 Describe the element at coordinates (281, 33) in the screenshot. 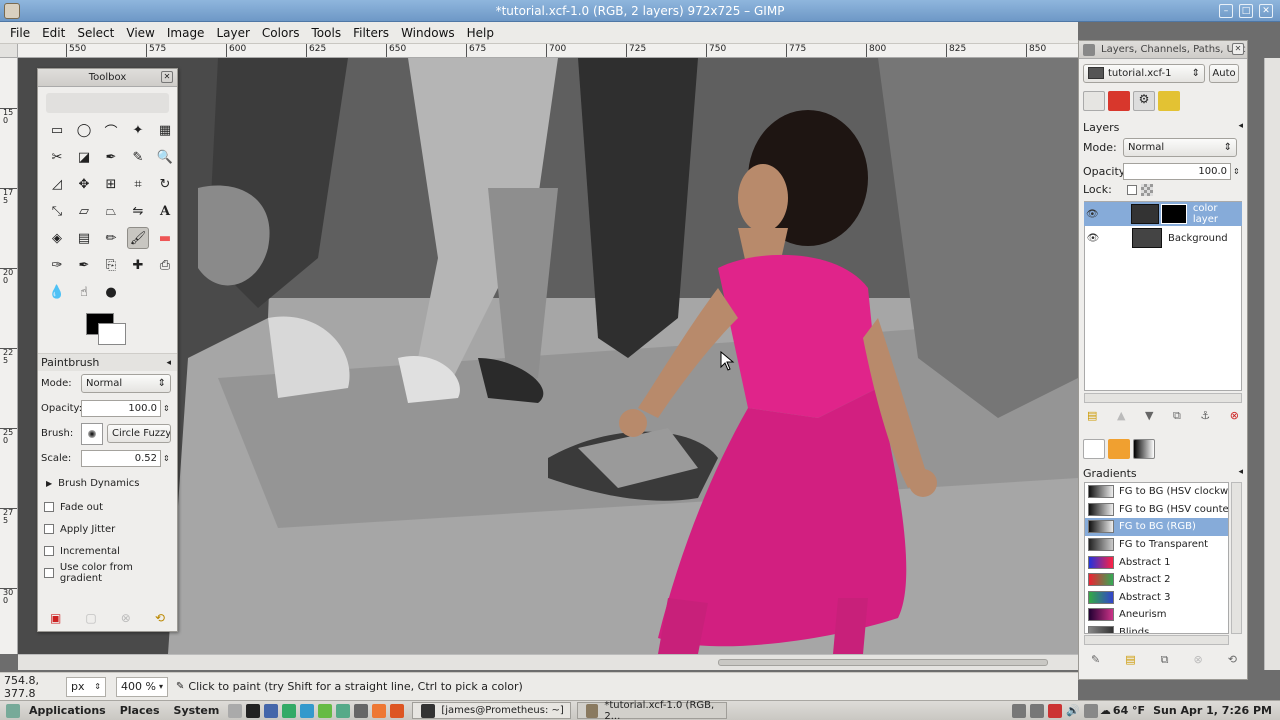

I see `menu-colors: Colors` at that location.